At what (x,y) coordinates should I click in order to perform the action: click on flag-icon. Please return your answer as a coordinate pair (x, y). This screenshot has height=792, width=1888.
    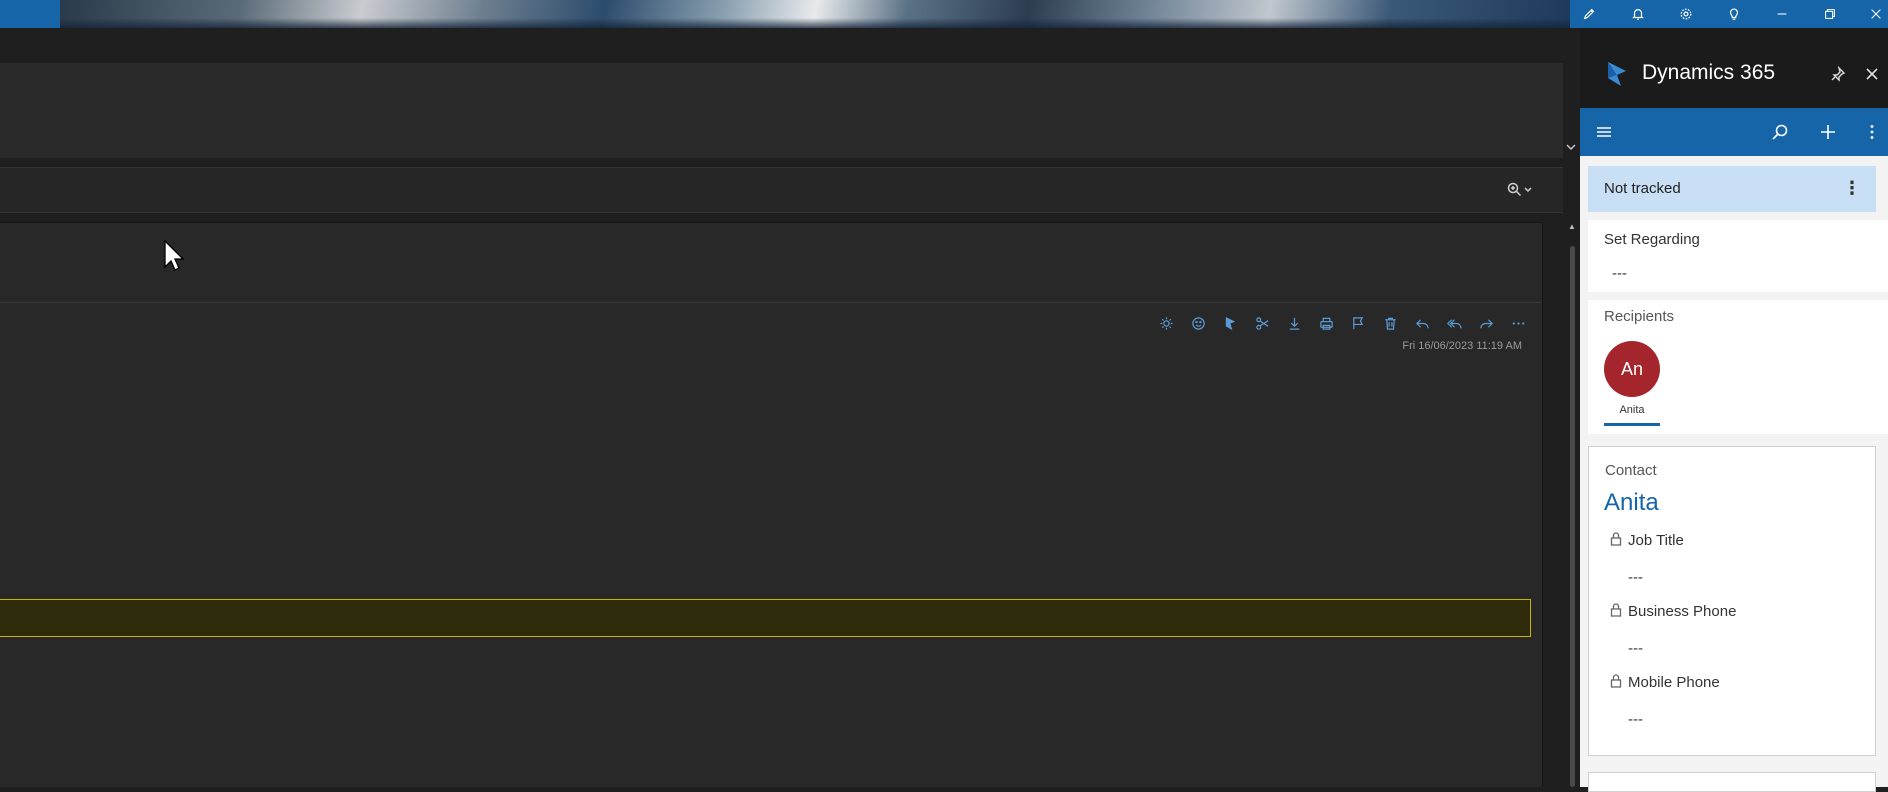
    Looking at the image, I should click on (1358, 323).